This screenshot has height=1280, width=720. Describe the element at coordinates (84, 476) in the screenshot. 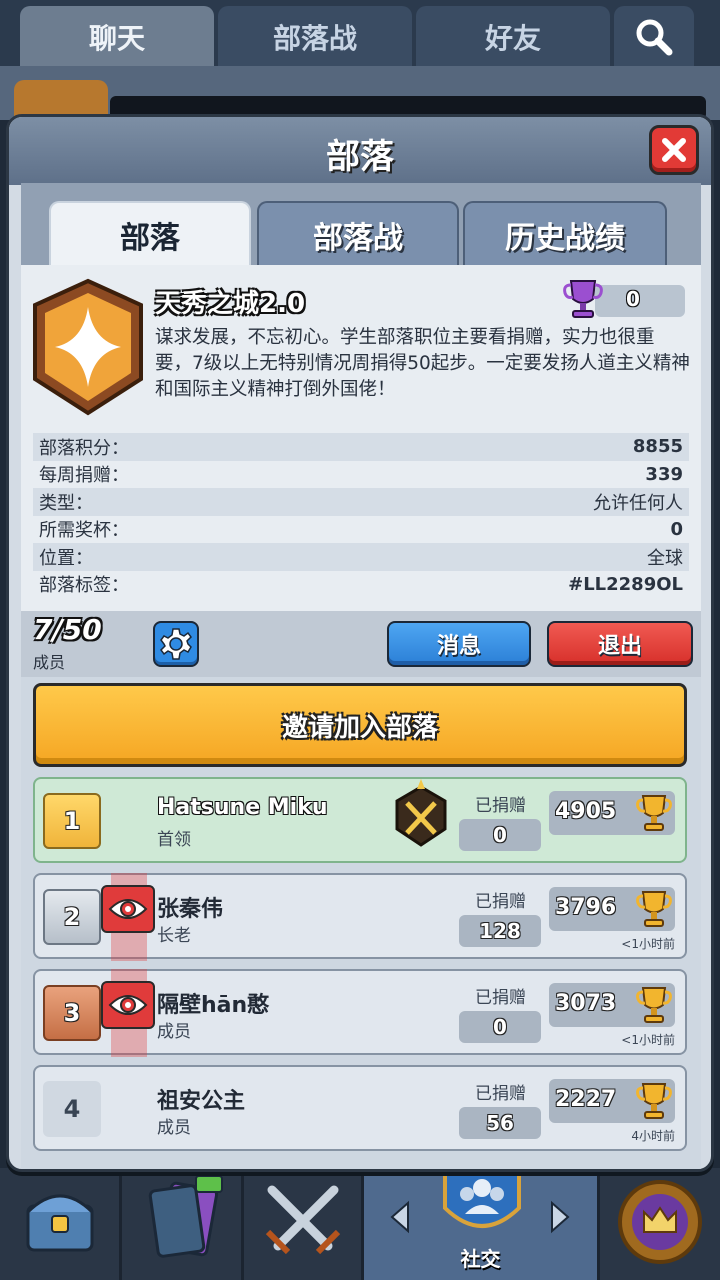

I see `stat-label: 每周捐赠：` at that location.